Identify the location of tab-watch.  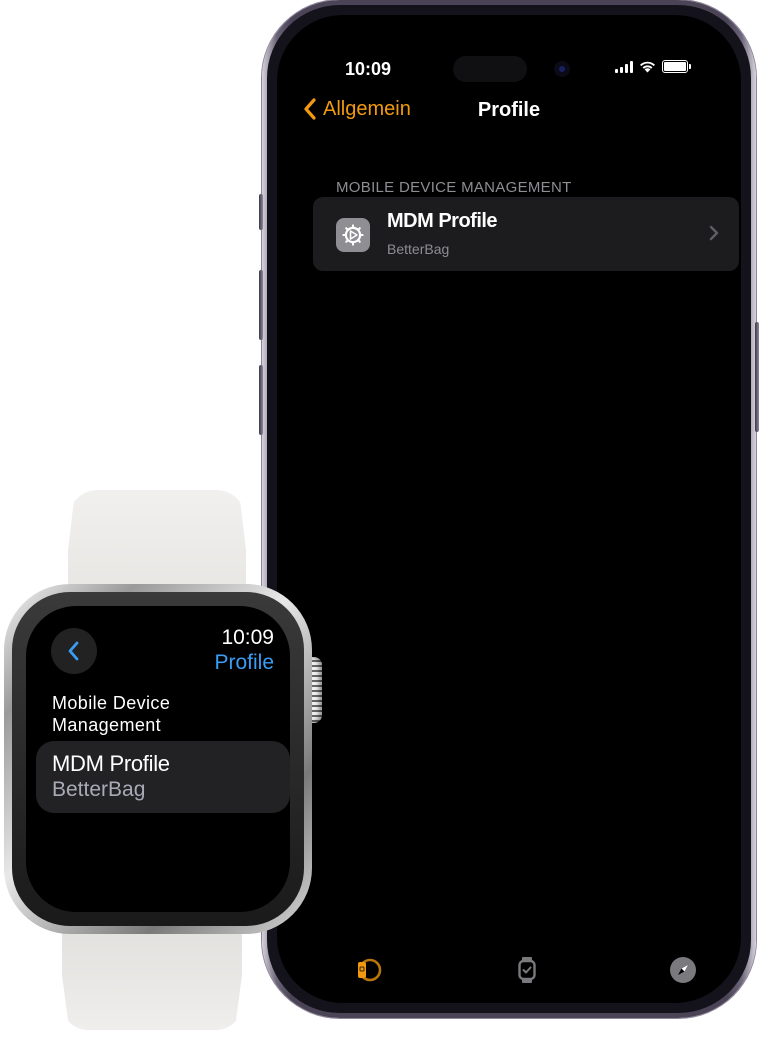
(527, 979).